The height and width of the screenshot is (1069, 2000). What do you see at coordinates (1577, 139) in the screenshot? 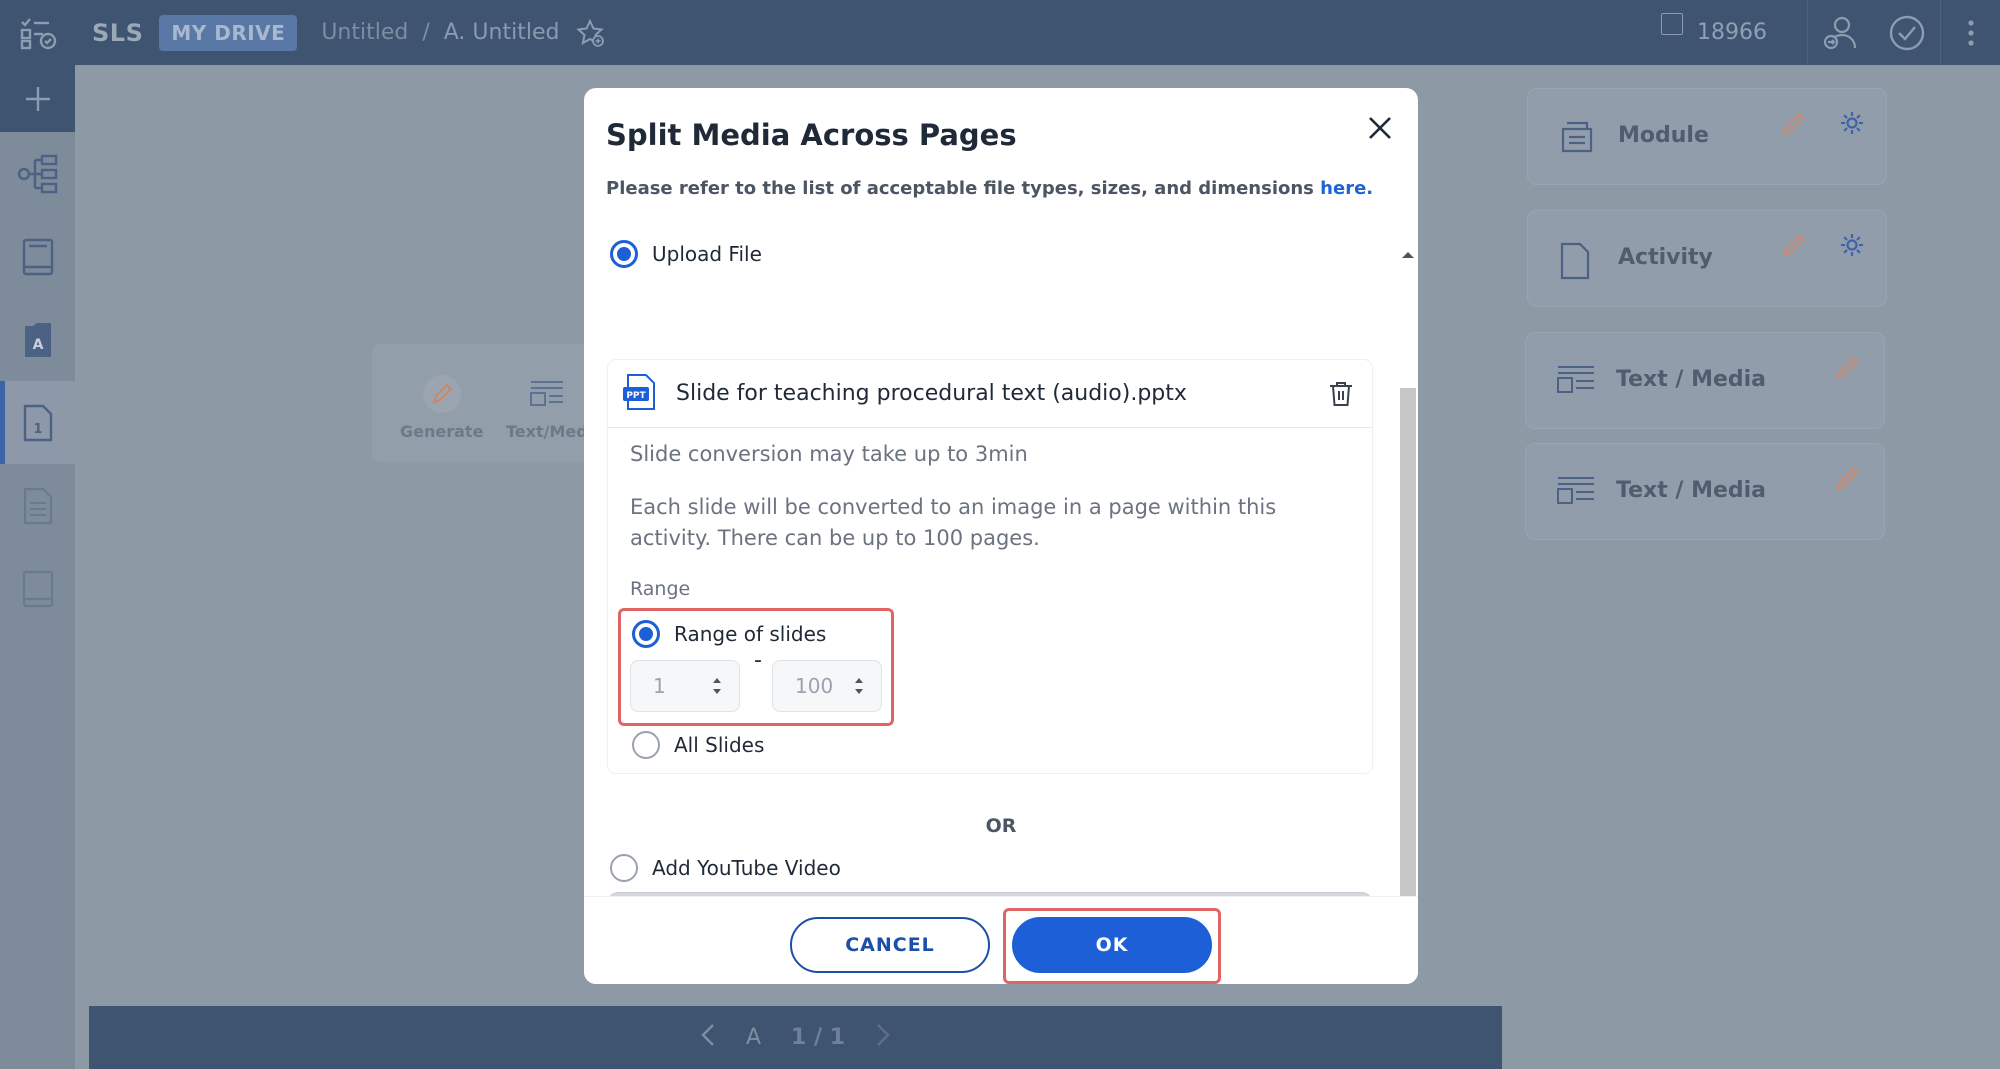
I see `module-icon` at bounding box center [1577, 139].